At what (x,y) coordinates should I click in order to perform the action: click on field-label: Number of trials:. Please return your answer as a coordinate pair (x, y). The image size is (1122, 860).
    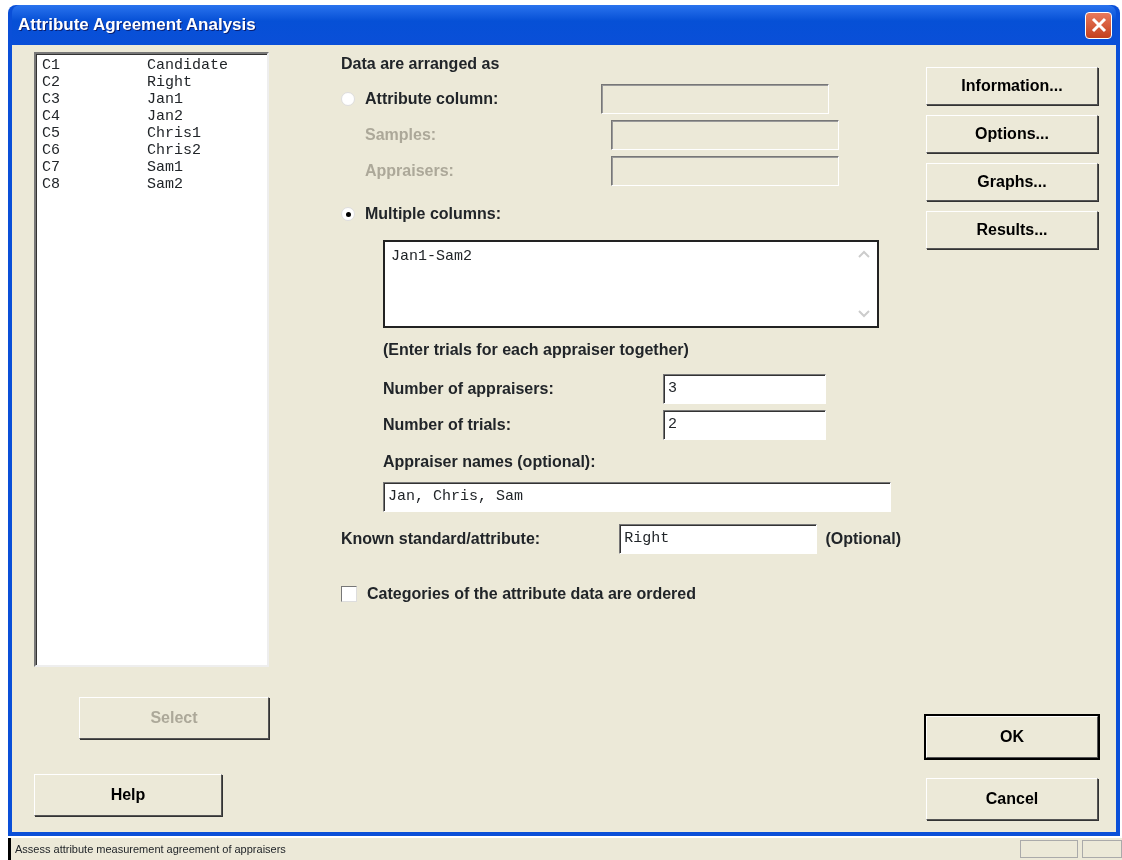
    Looking at the image, I should click on (447, 425).